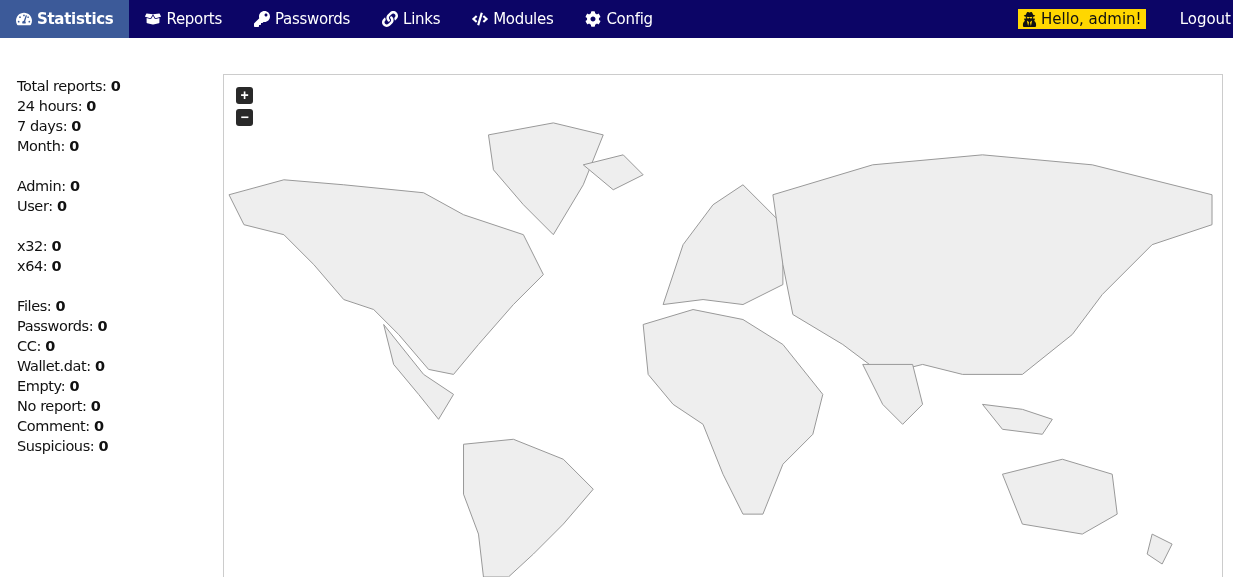 Image resolution: width=1233 pixels, height=577 pixels. What do you see at coordinates (244, 95) in the screenshot?
I see `zoom-in-button: +` at bounding box center [244, 95].